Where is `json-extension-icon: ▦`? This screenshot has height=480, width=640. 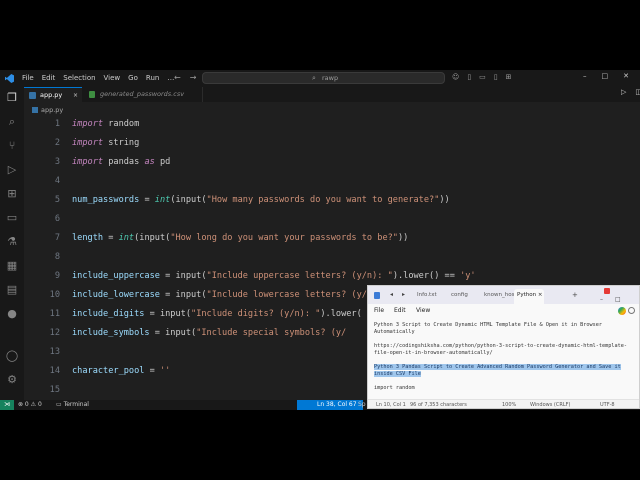
json-extension-icon: ▦ is located at coordinates (12, 266).